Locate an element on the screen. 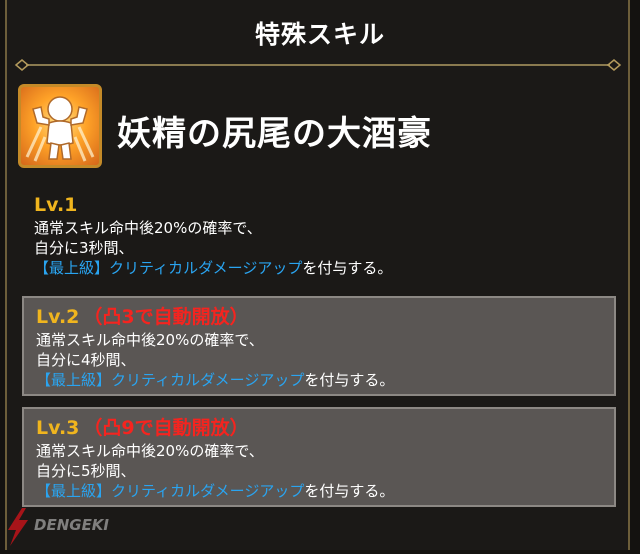 Image resolution: width=640 pixels, height=554 pixels. watermark-text: DENGEKI is located at coordinates (72, 525).